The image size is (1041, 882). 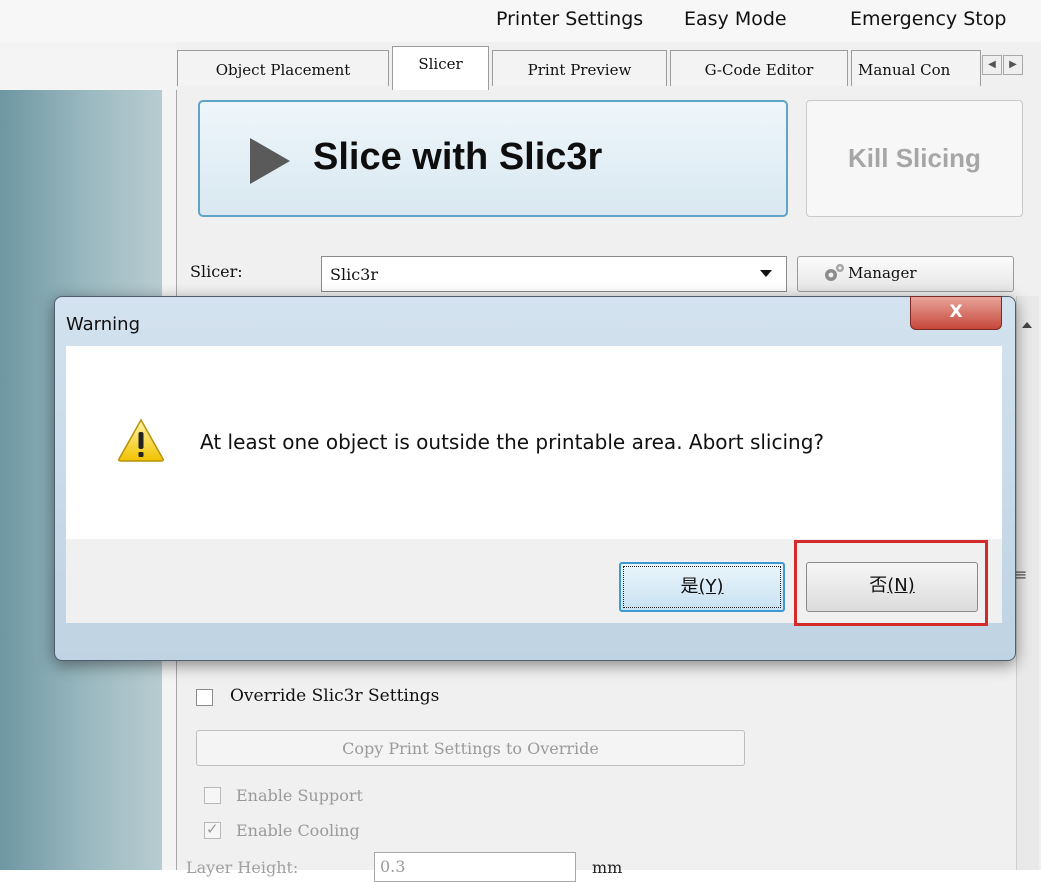 I want to click on menu-easy-mode: Easy Mode, so click(x=735, y=19).